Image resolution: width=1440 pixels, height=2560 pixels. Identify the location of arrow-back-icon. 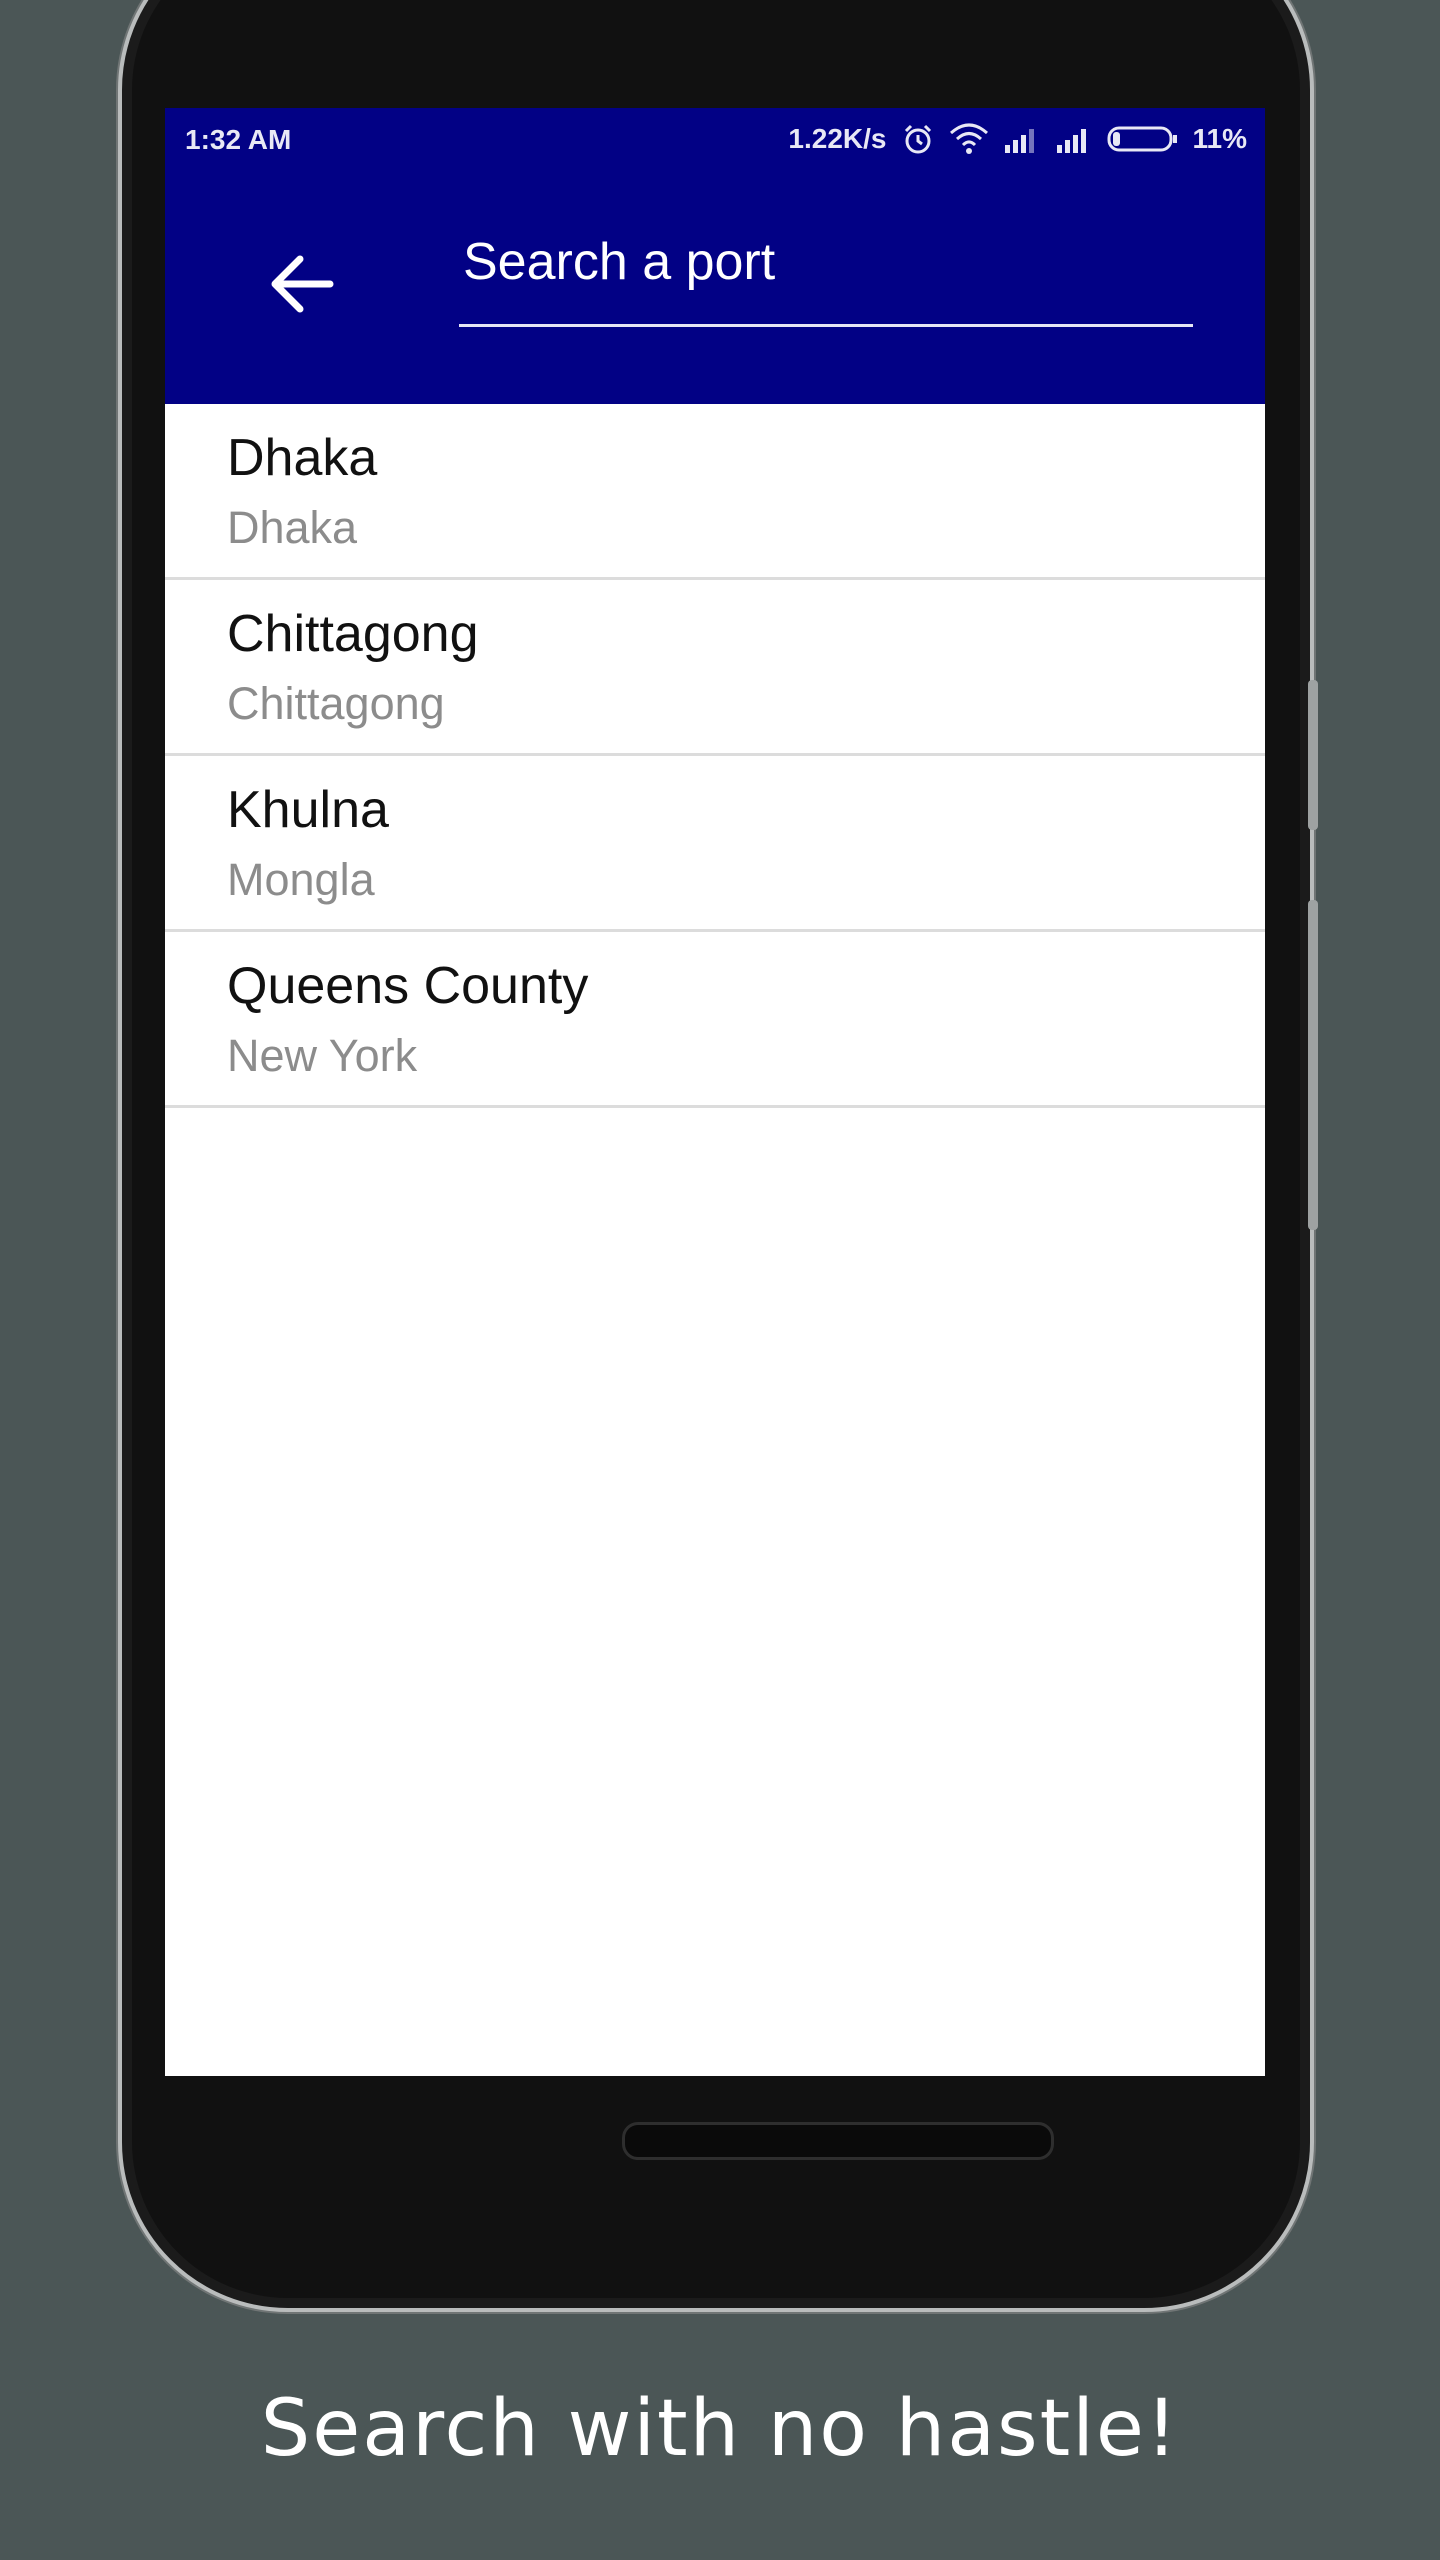
(302, 284).